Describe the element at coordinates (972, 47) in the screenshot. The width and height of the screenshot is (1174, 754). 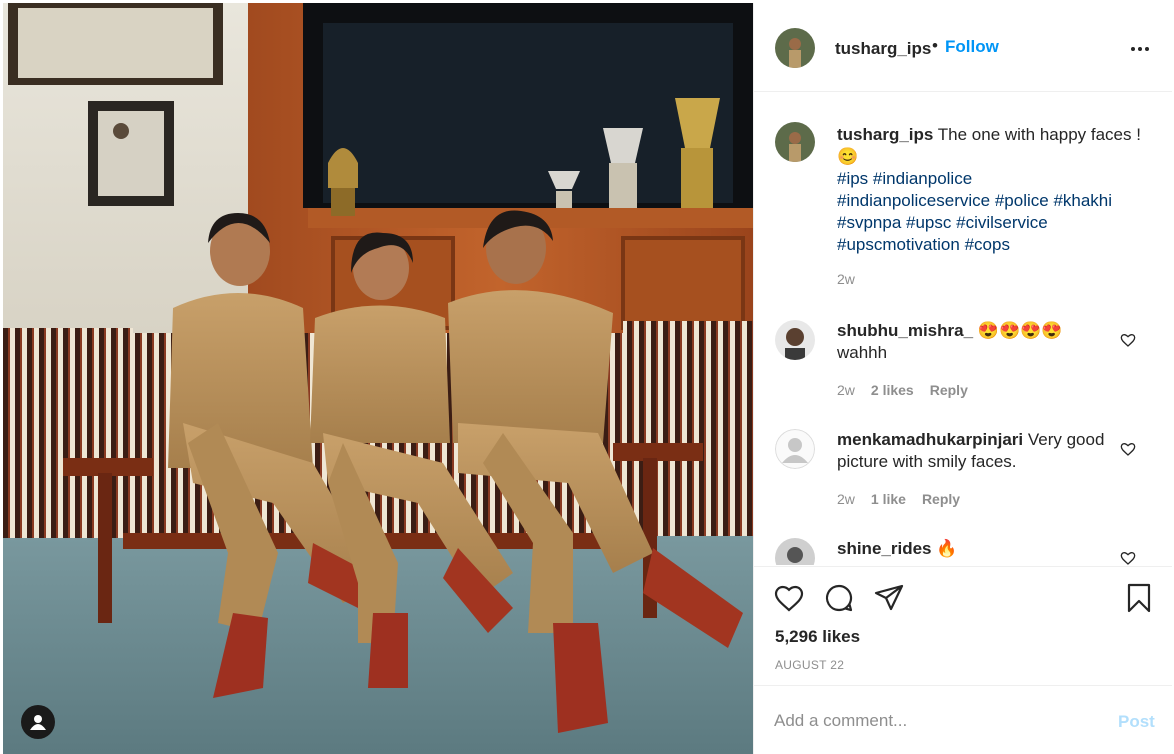
I see `follow-button: Follow` at that location.